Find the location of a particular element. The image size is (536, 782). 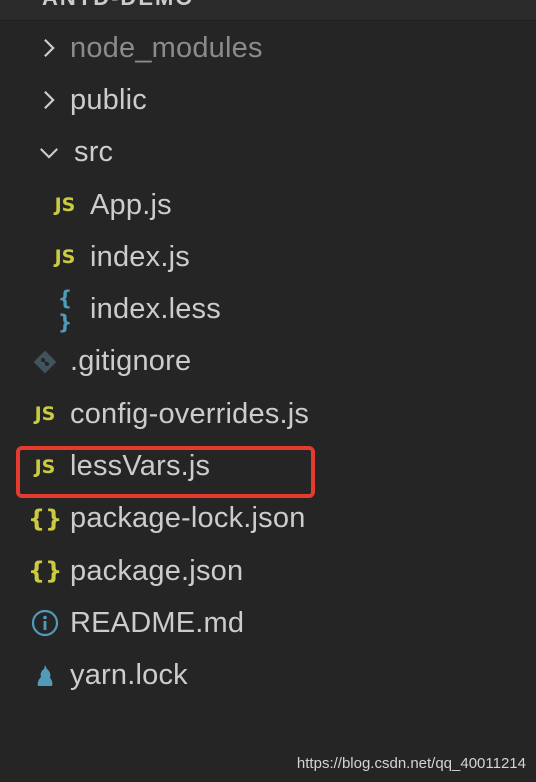

file-label: index.less is located at coordinates (155, 309).